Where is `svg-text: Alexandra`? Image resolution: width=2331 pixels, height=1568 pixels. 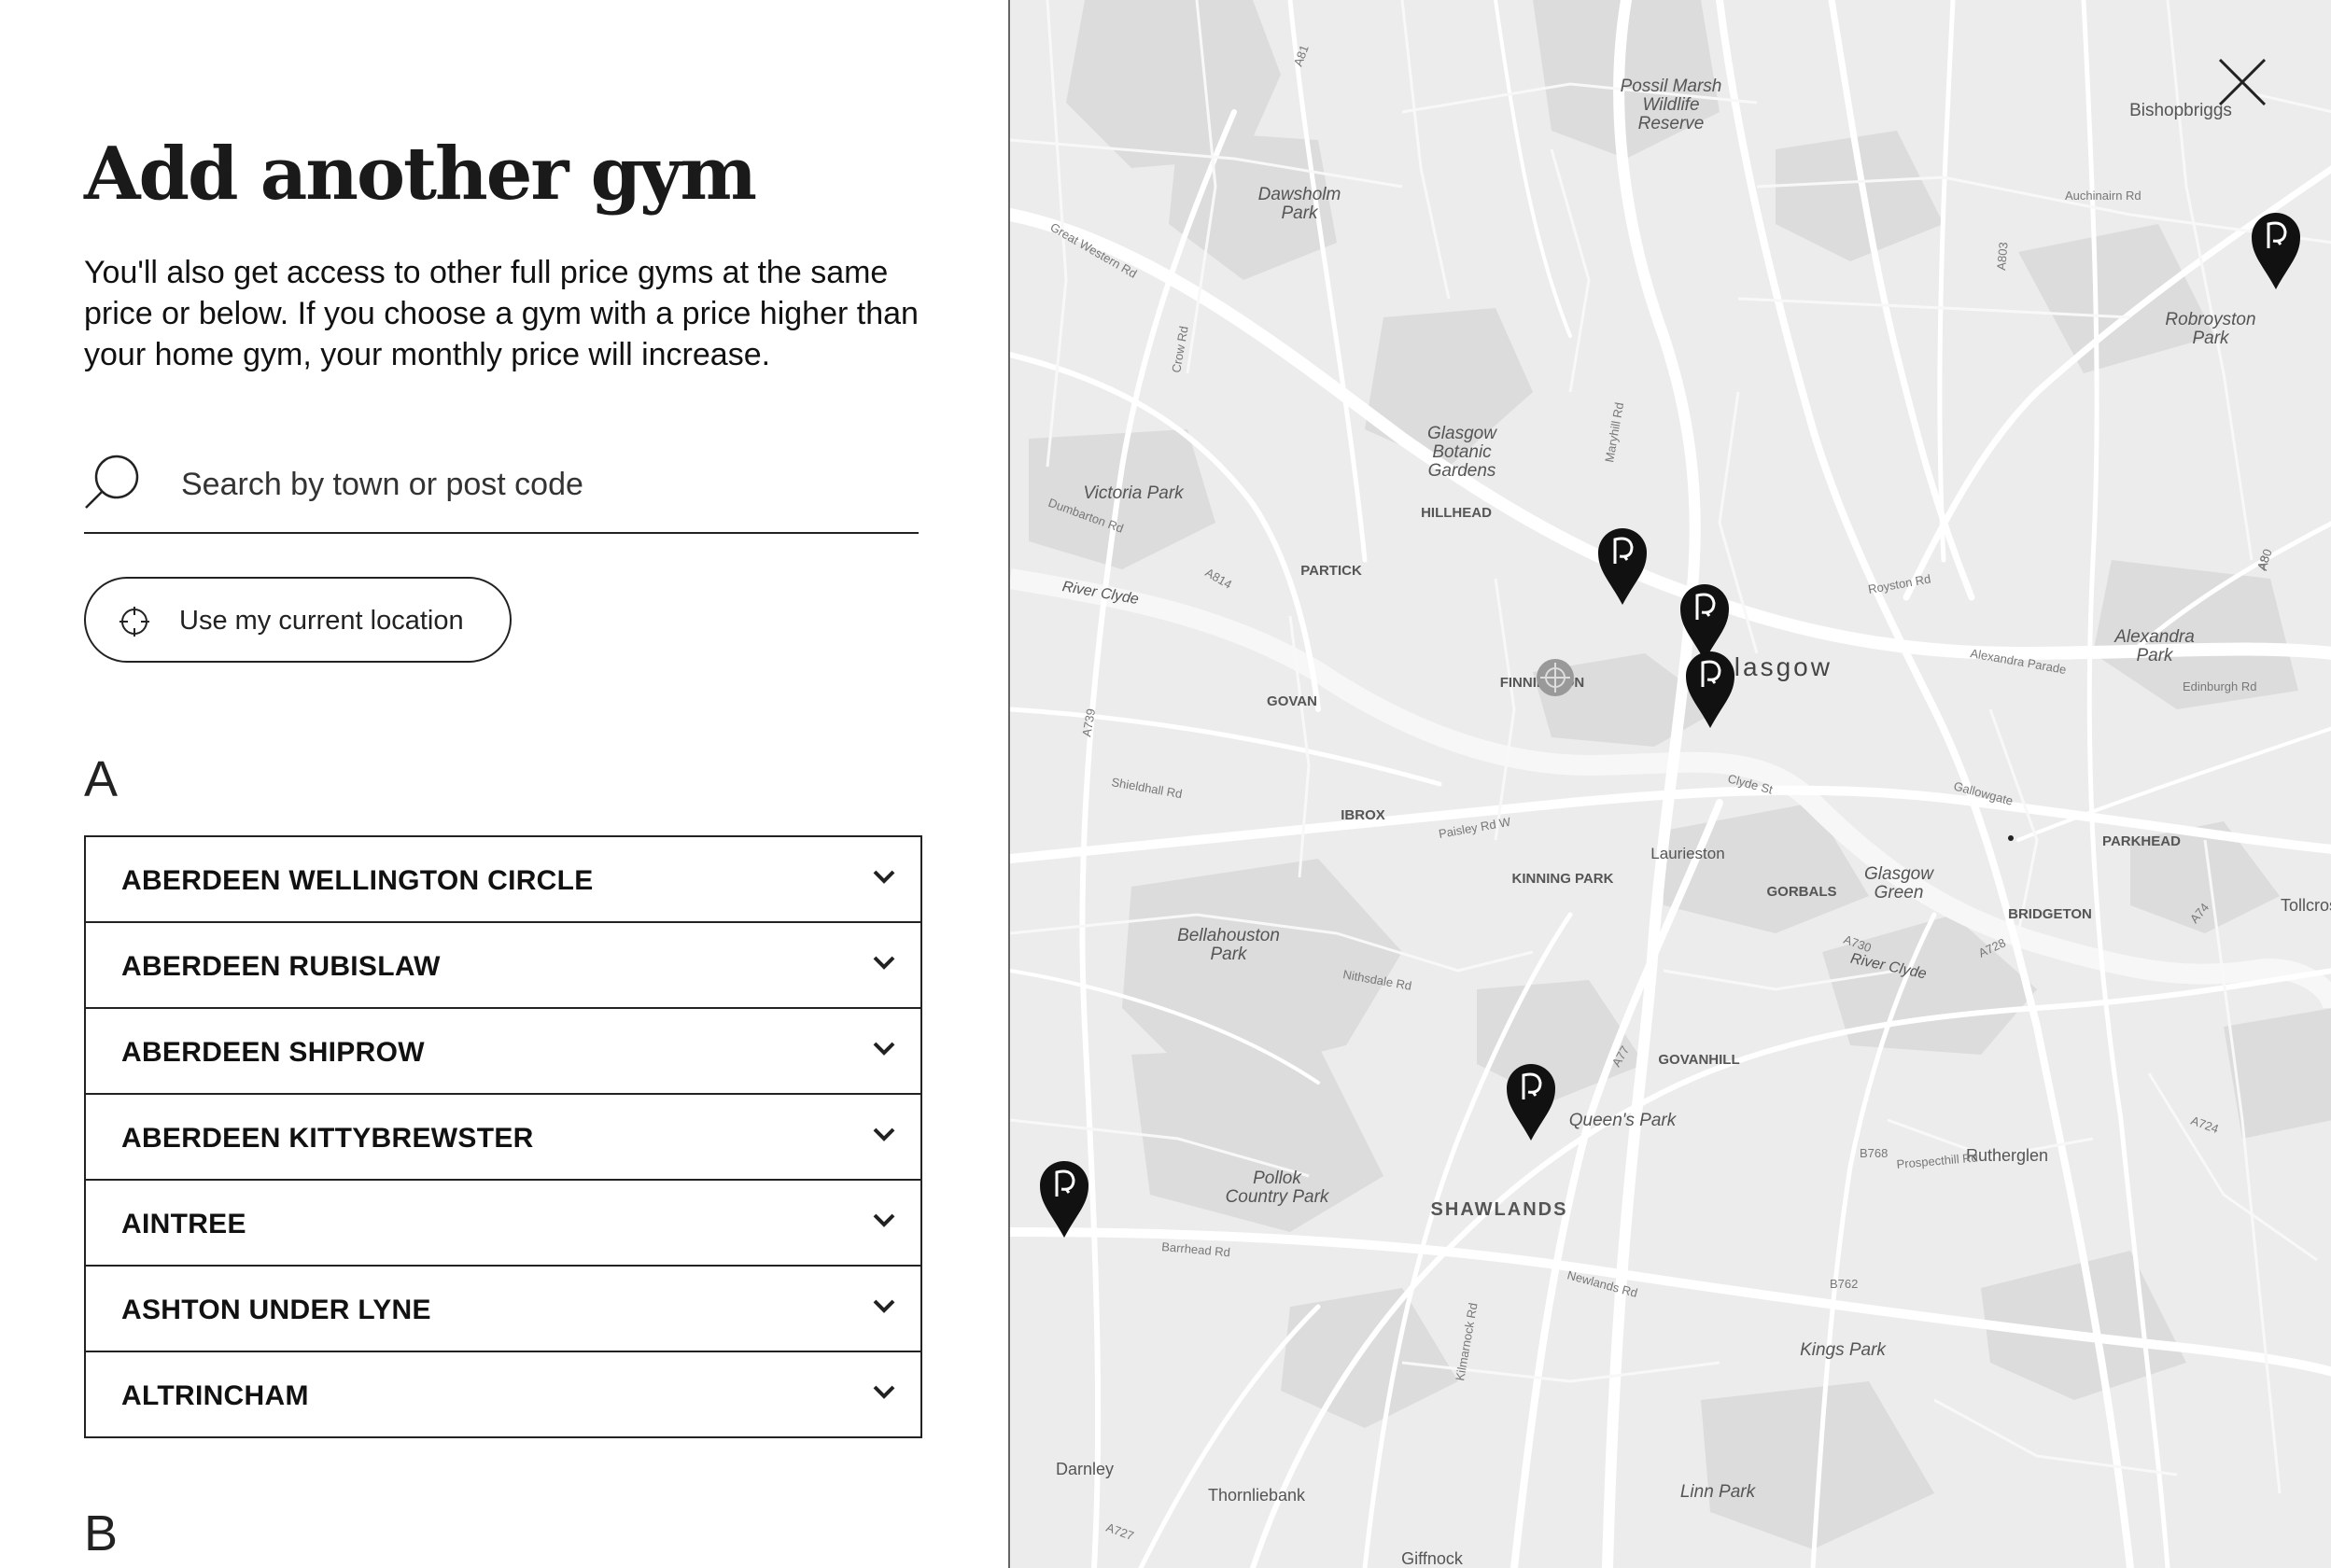
svg-text: Alexandra is located at coordinates (2154, 637).